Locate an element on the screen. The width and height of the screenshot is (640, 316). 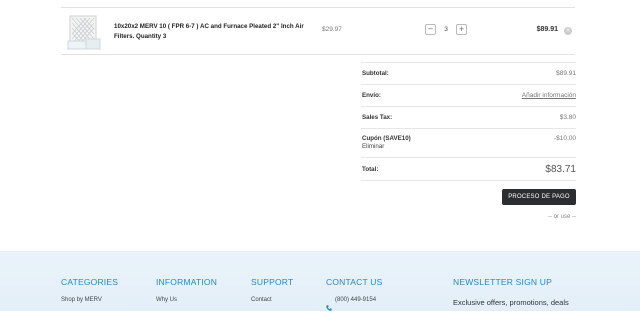
shipping-label: Envío: is located at coordinates (371, 95).